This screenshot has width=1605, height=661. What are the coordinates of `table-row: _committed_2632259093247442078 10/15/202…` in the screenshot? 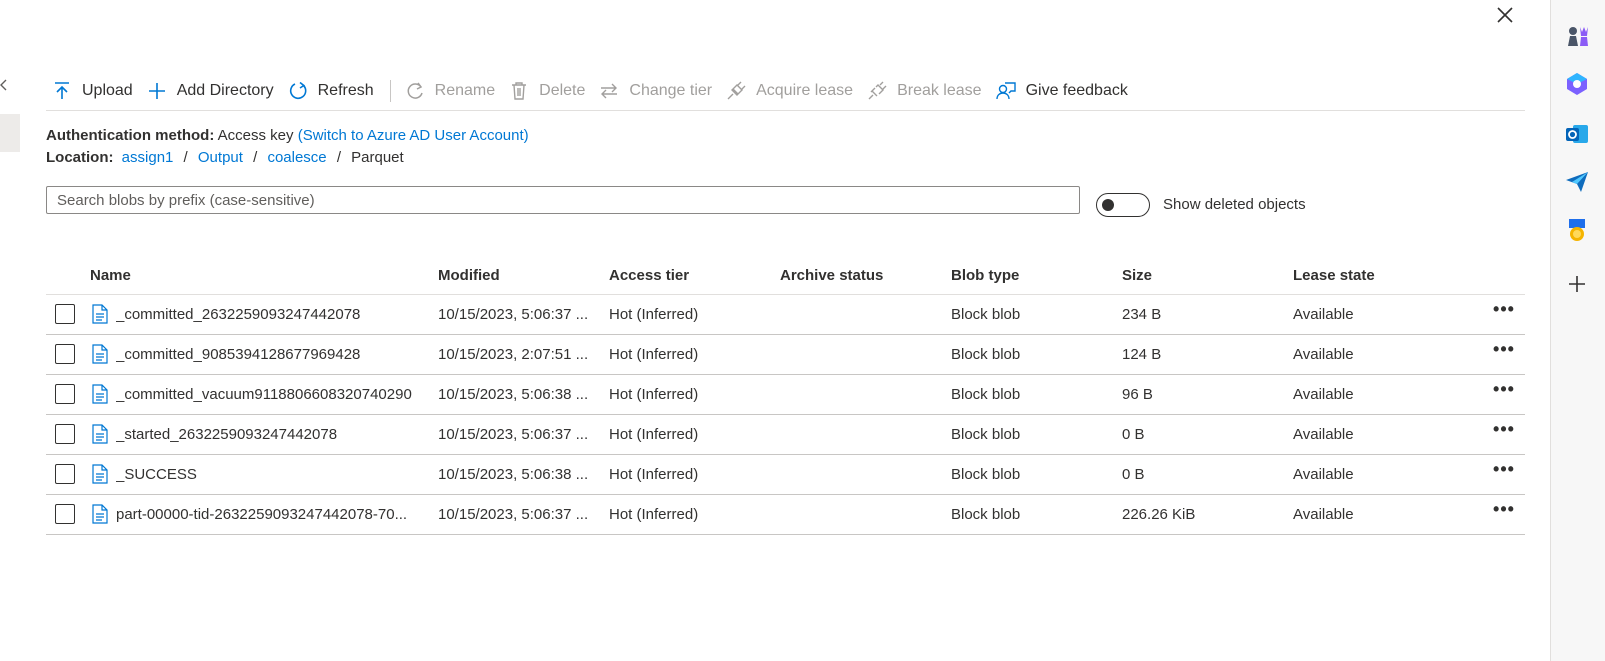 It's located at (785, 315).